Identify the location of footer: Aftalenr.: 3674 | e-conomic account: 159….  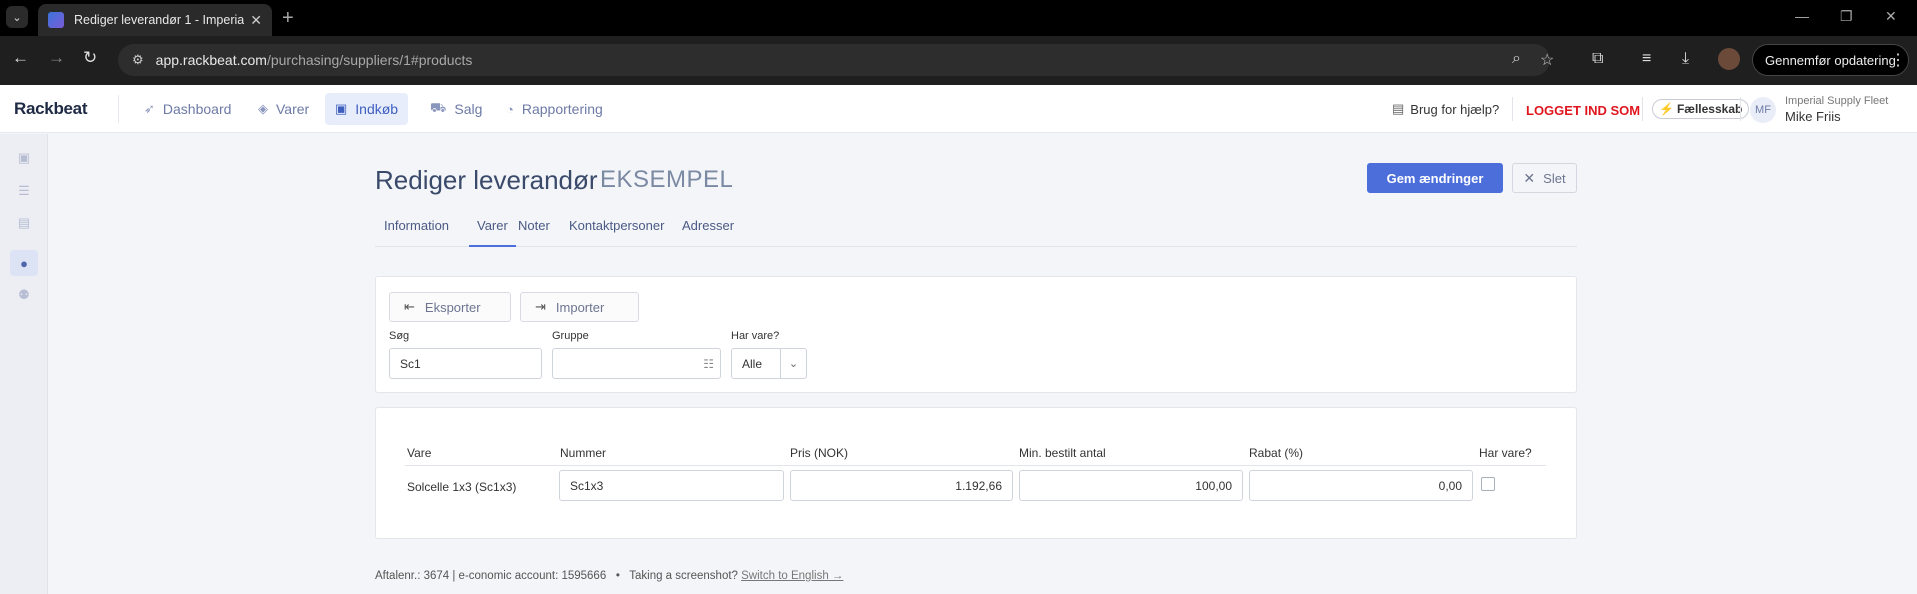
(609, 576).